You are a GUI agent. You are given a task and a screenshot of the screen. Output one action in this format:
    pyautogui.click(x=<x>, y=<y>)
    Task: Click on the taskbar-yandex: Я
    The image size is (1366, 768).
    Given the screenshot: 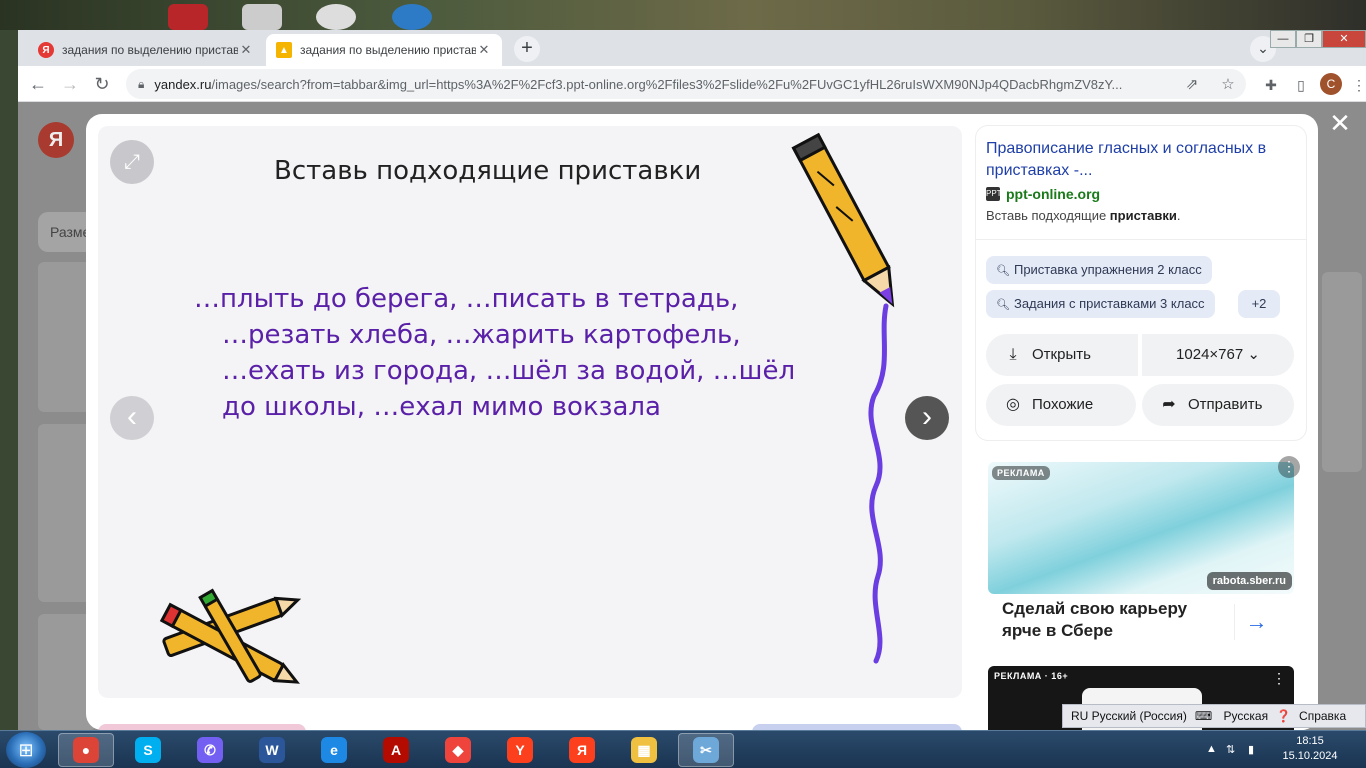 What is the action you would take?
    pyautogui.click(x=582, y=750)
    